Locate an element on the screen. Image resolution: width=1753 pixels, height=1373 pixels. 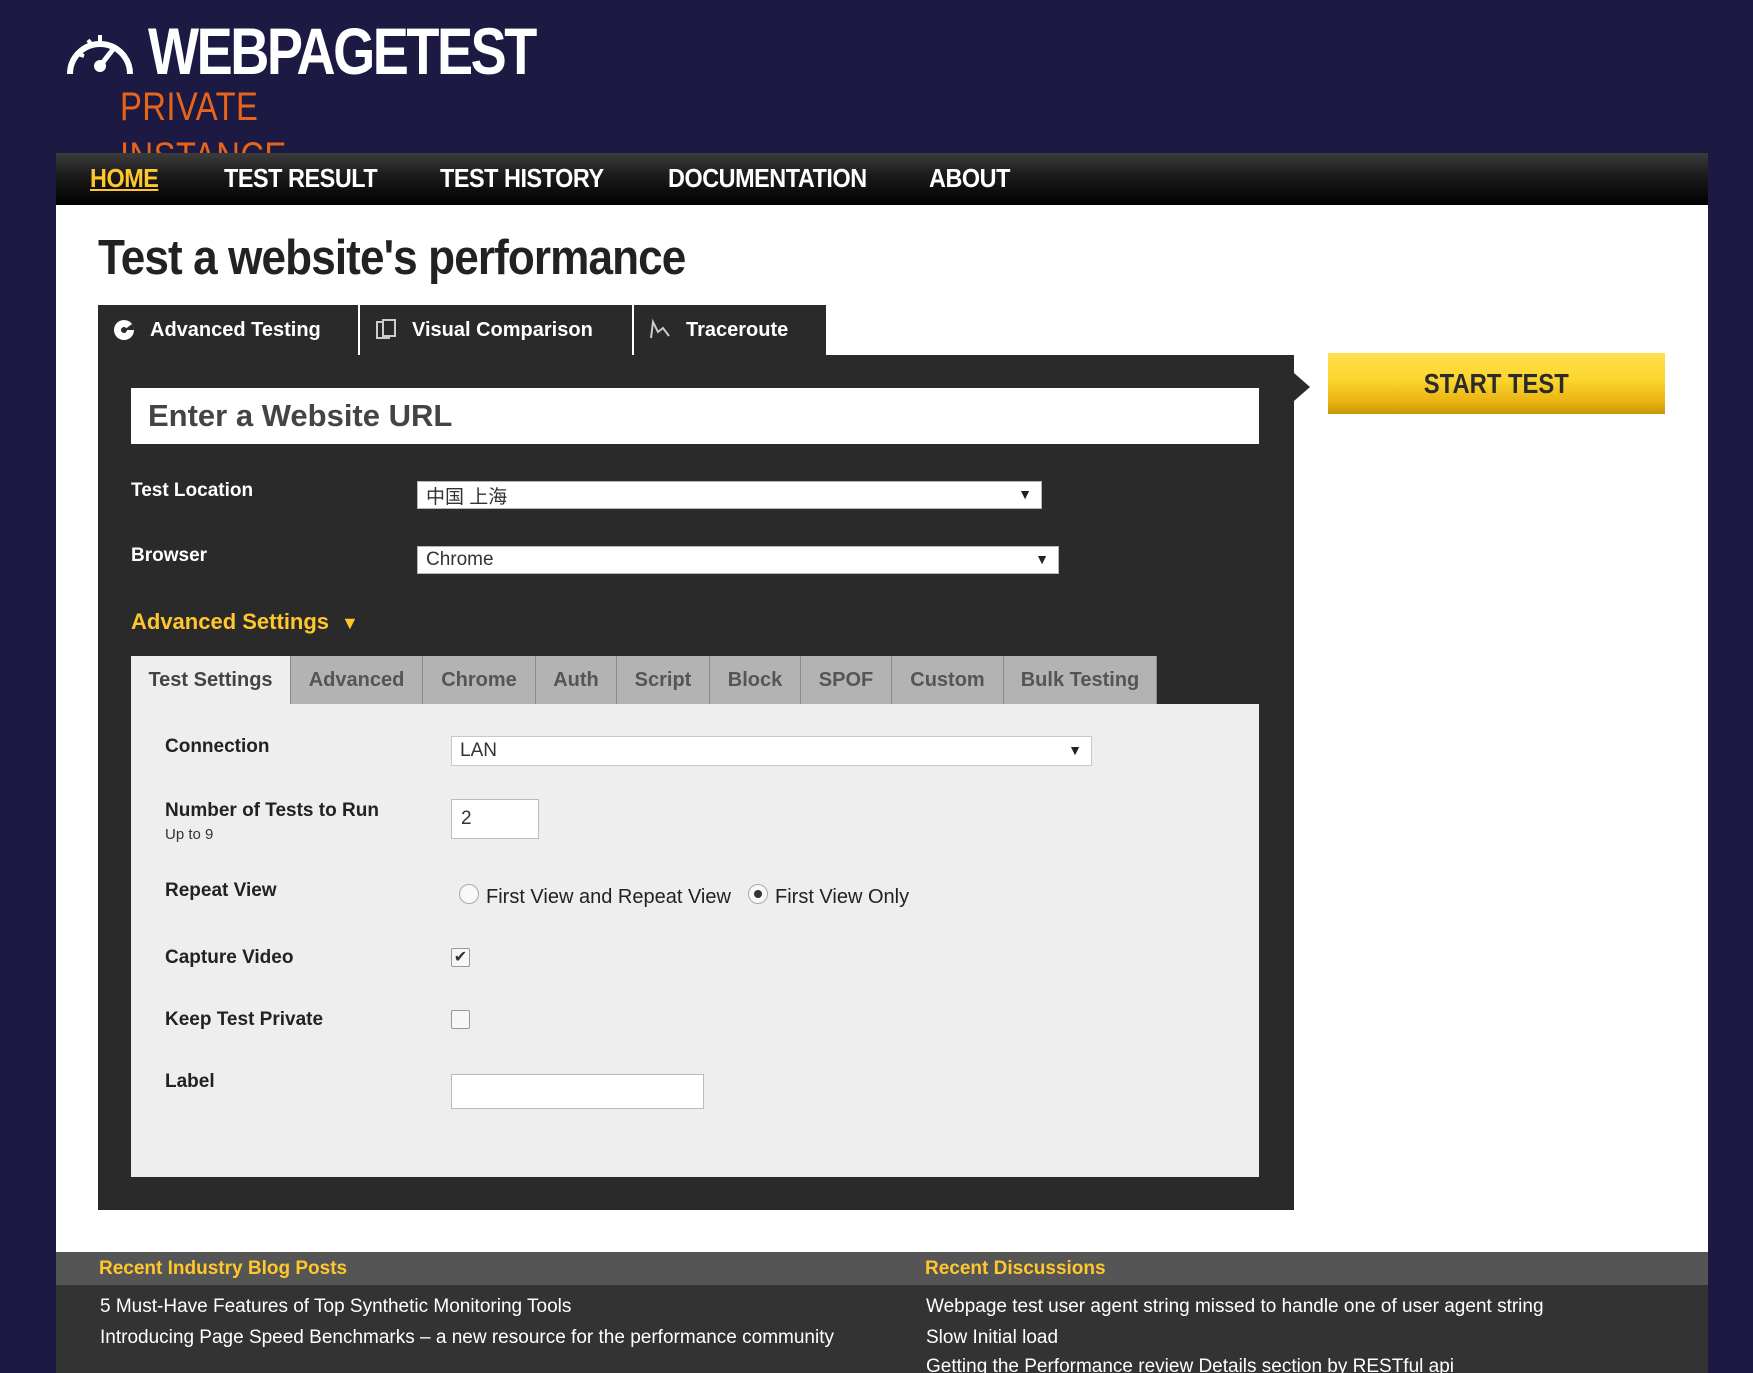
tab-bulk-testing: Bulk Testing is located at coordinates (1080, 680).